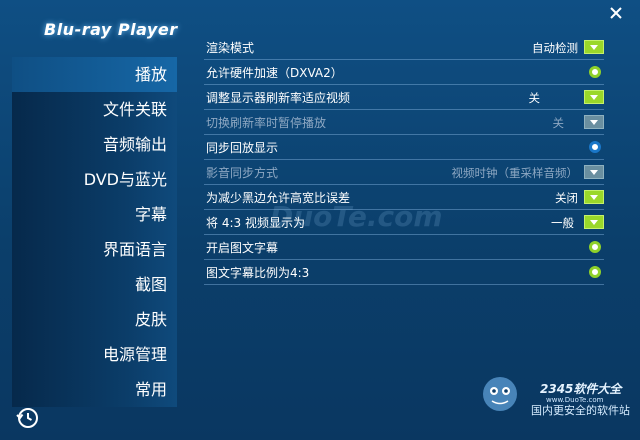  What do you see at coordinates (404, 98) in the screenshot?
I see `setting-adjust-refresh-rate: 调整显示器刷新率适应视频 关` at bounding box center [404, 98].